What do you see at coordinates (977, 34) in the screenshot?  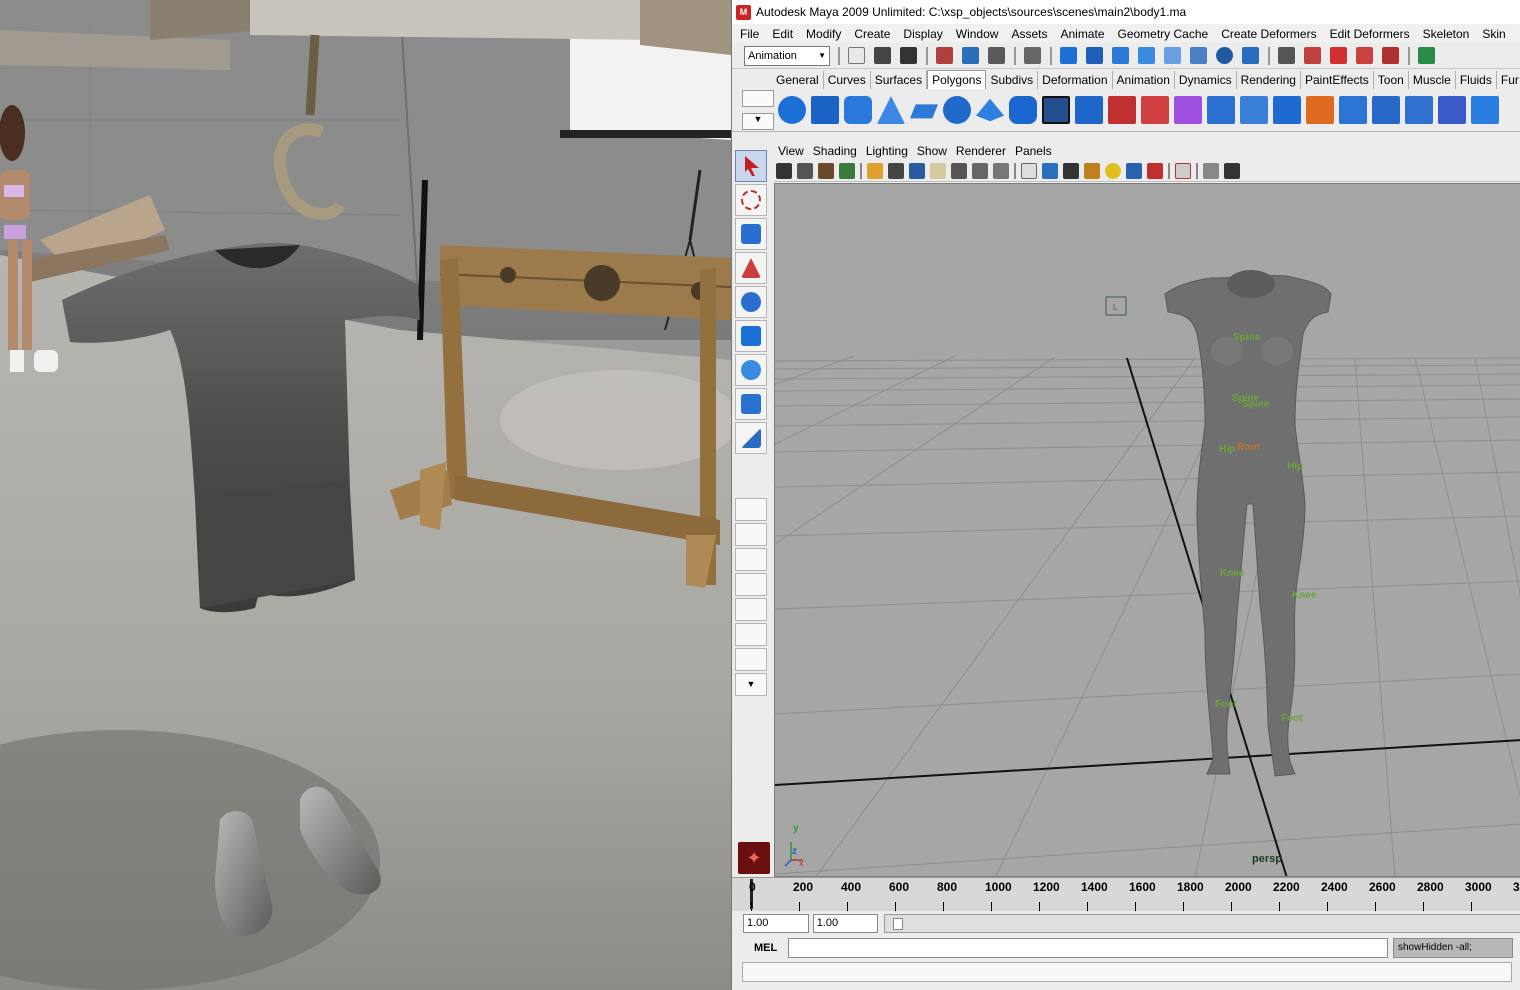 I see `menu-window: Window` at bounding box center [977, 34].